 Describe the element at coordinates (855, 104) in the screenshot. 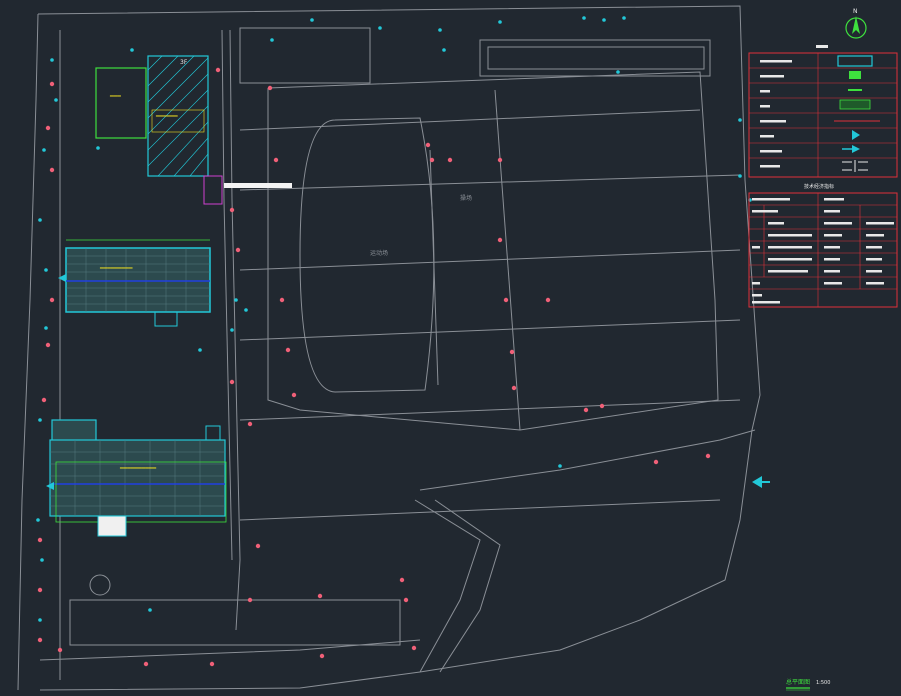

I see `legend-swatch-hatch` at that location.